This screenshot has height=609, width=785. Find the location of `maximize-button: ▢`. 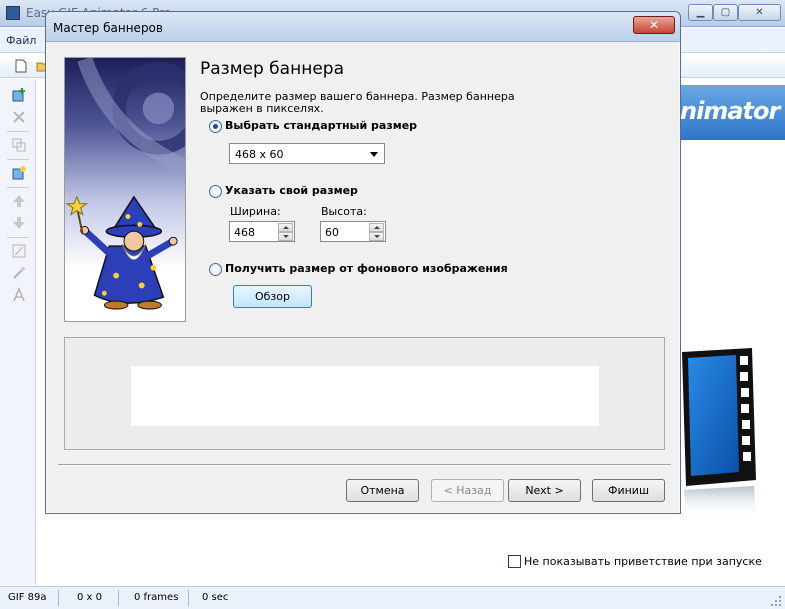

maximize-button: ▢ is located at coordinates (725, 12).